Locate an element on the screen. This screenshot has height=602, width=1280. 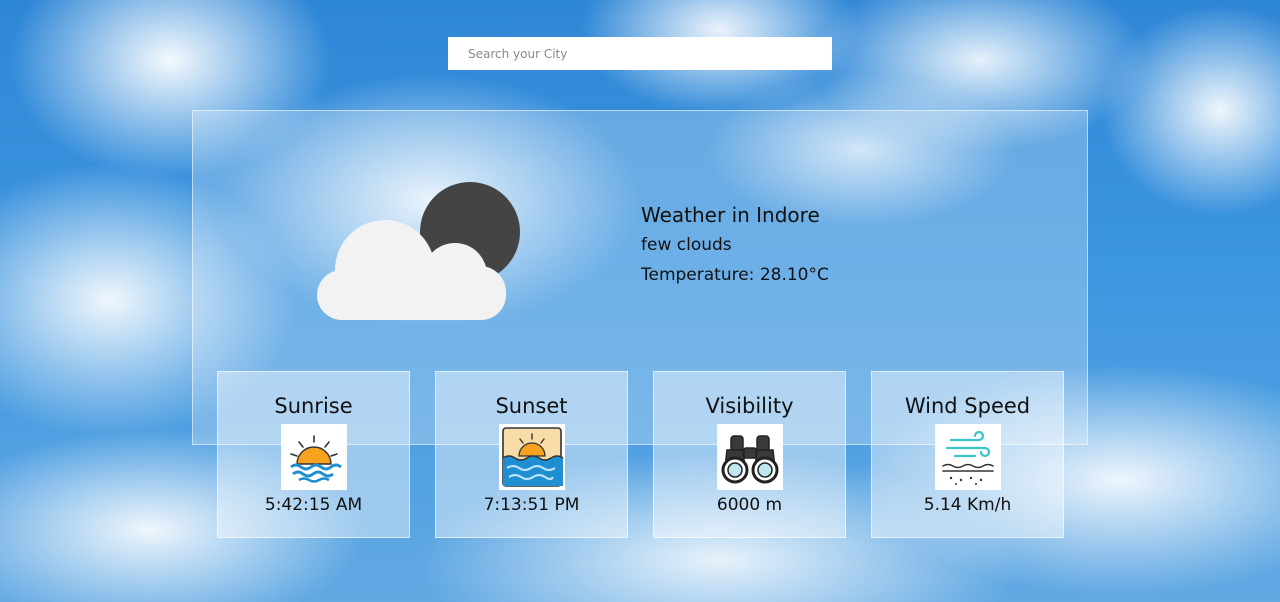
visibility-value: 6000 m is located at coordinates (749, 505).